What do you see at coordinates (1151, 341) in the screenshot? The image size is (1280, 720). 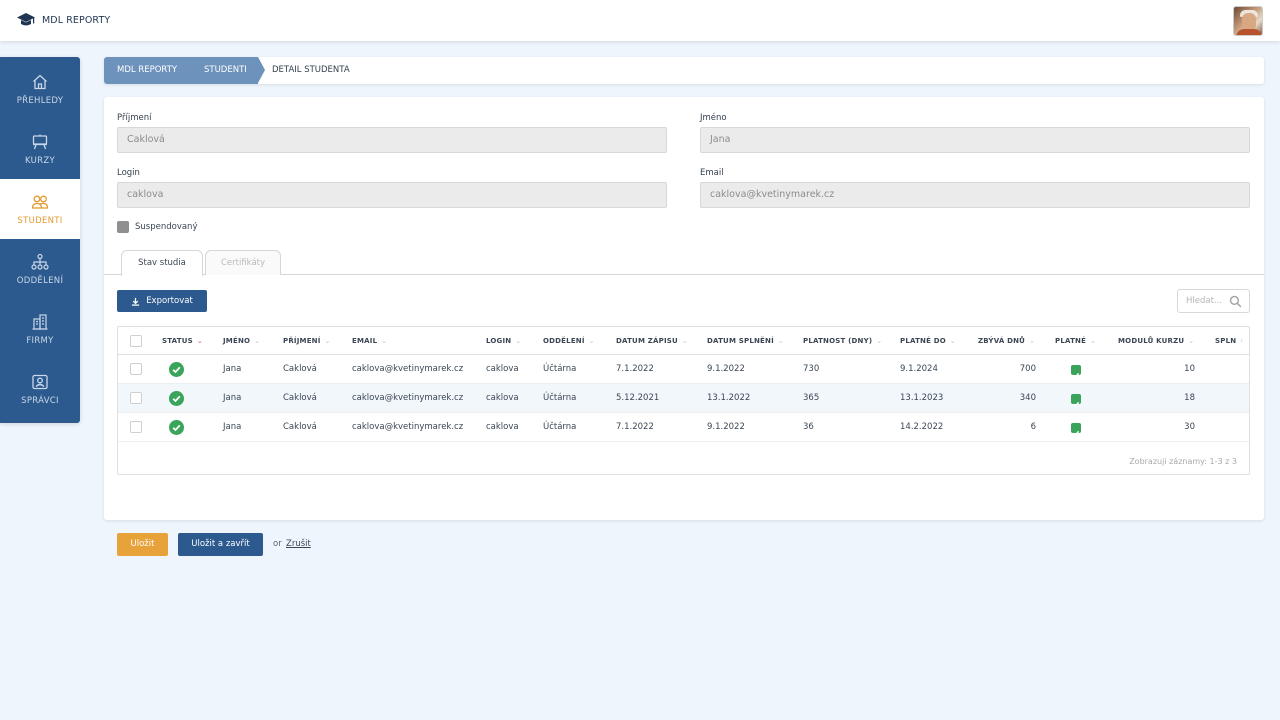 I see `column-label: MODULŮ KURZU` at bounding box center [1151, 341].